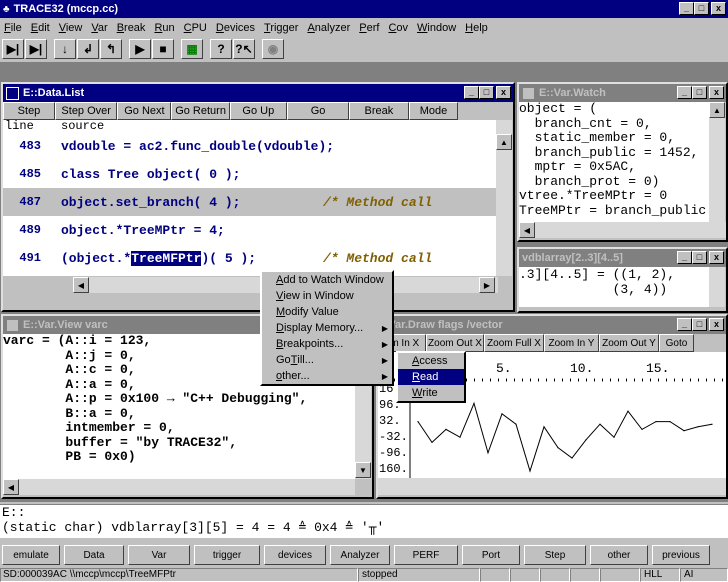 The image size is (728, 582). I want to click on source-row: 483 vdouble = ac2.func_double(vdouble);, so click(250, 146).